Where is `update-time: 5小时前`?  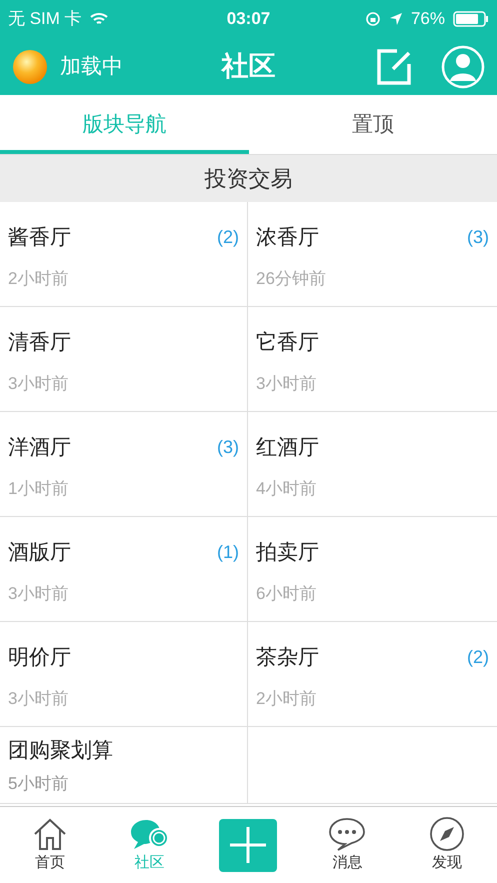 update-time: 5小时前 is located at coordinates (39, 783).